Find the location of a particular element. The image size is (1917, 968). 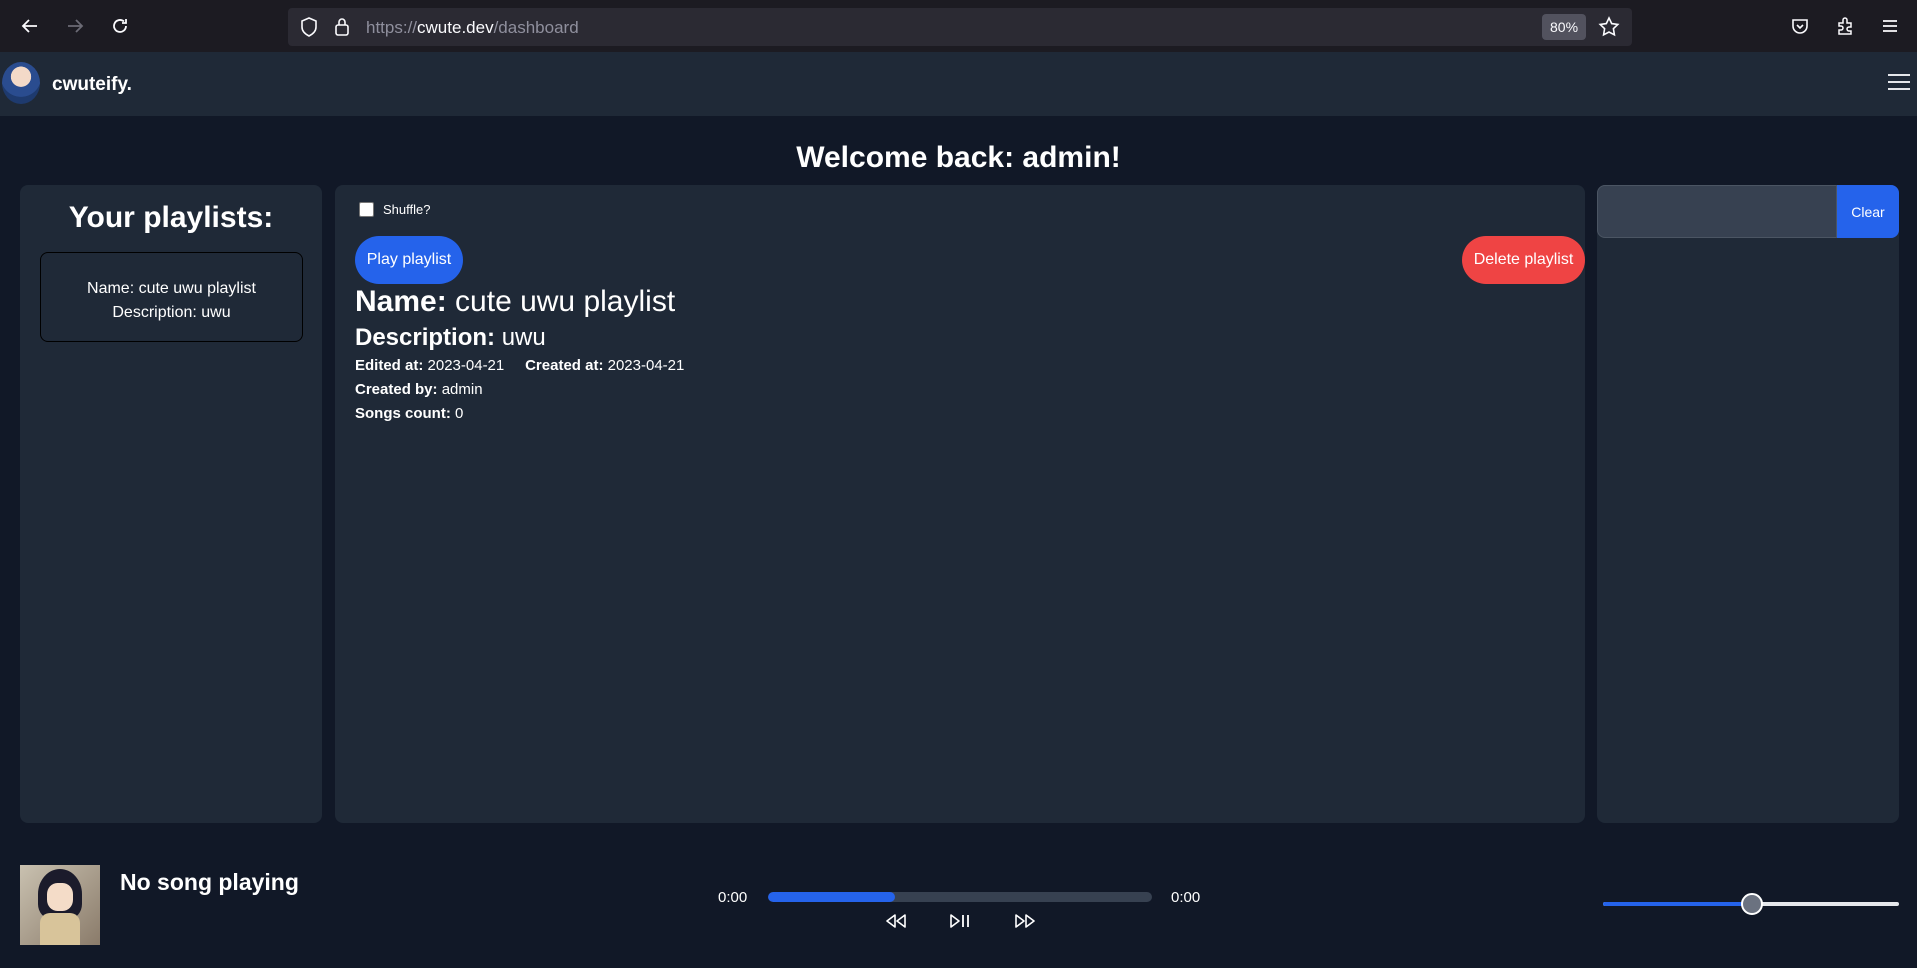

delete-playlist-button: Delete playlist is located at coordinates (1523, 260).